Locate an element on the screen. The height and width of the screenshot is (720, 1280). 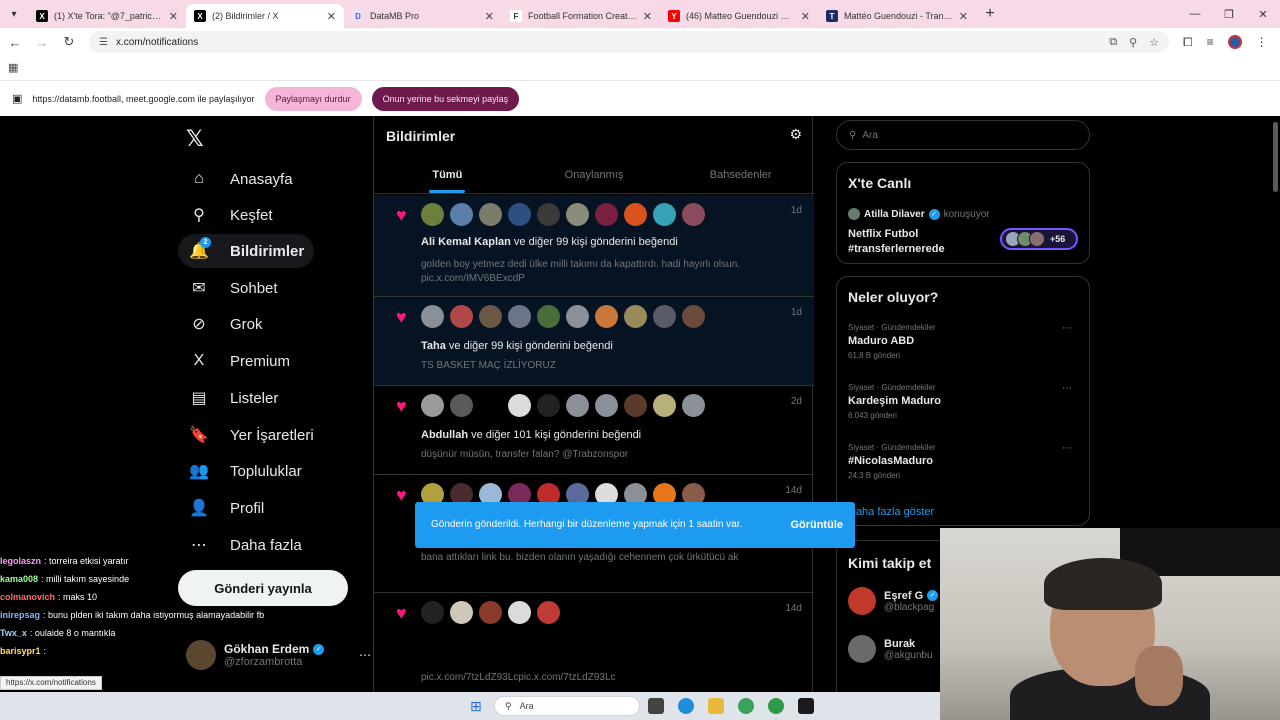
x-logo-icon: 𝕏 is located at coordinates (195, 139).